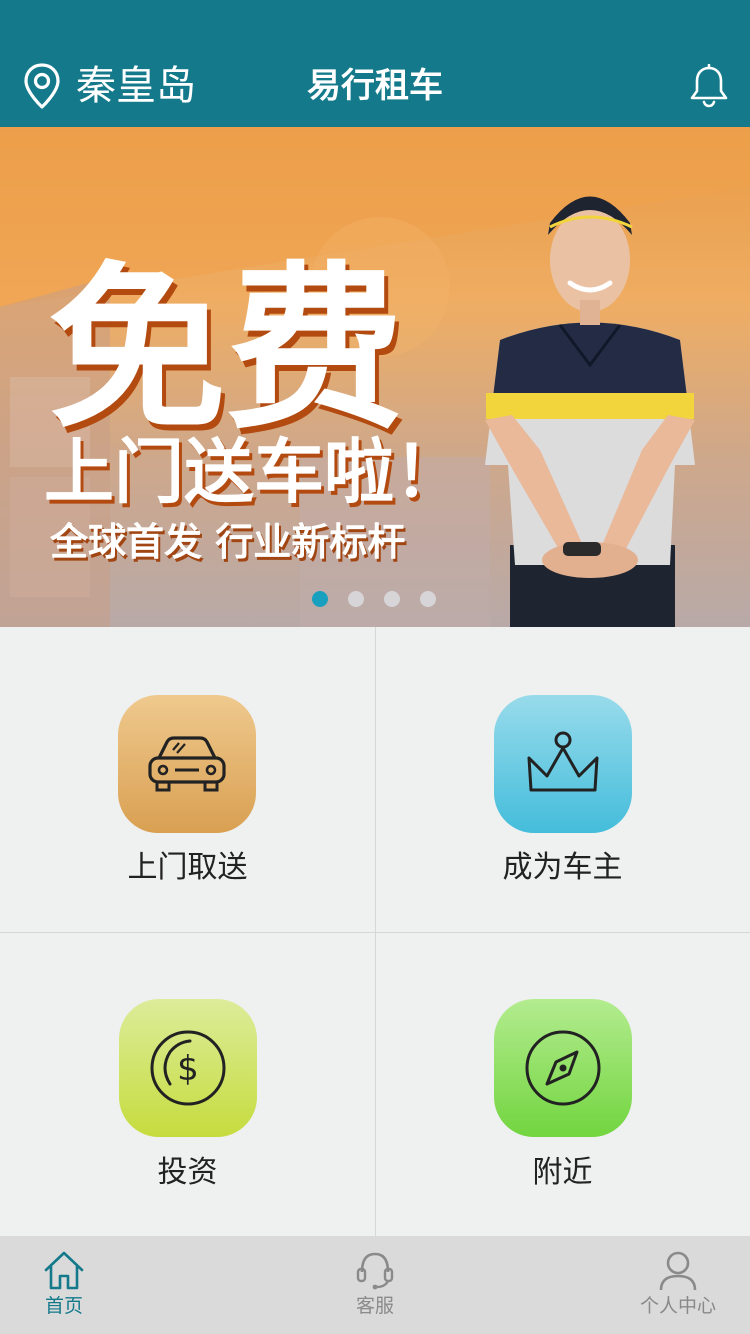  I want to click on tab-home: 首页, so click(64, 1285).